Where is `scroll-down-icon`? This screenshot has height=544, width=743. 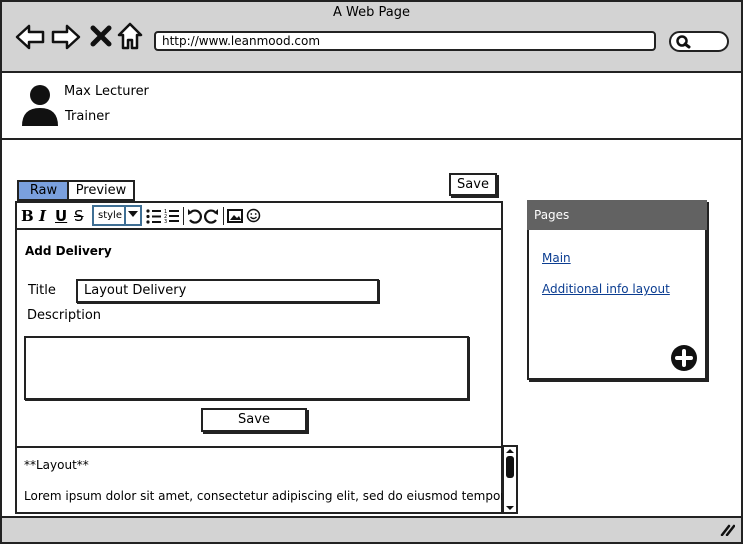
scroll-down-icon is located at coordinates (510, 508).